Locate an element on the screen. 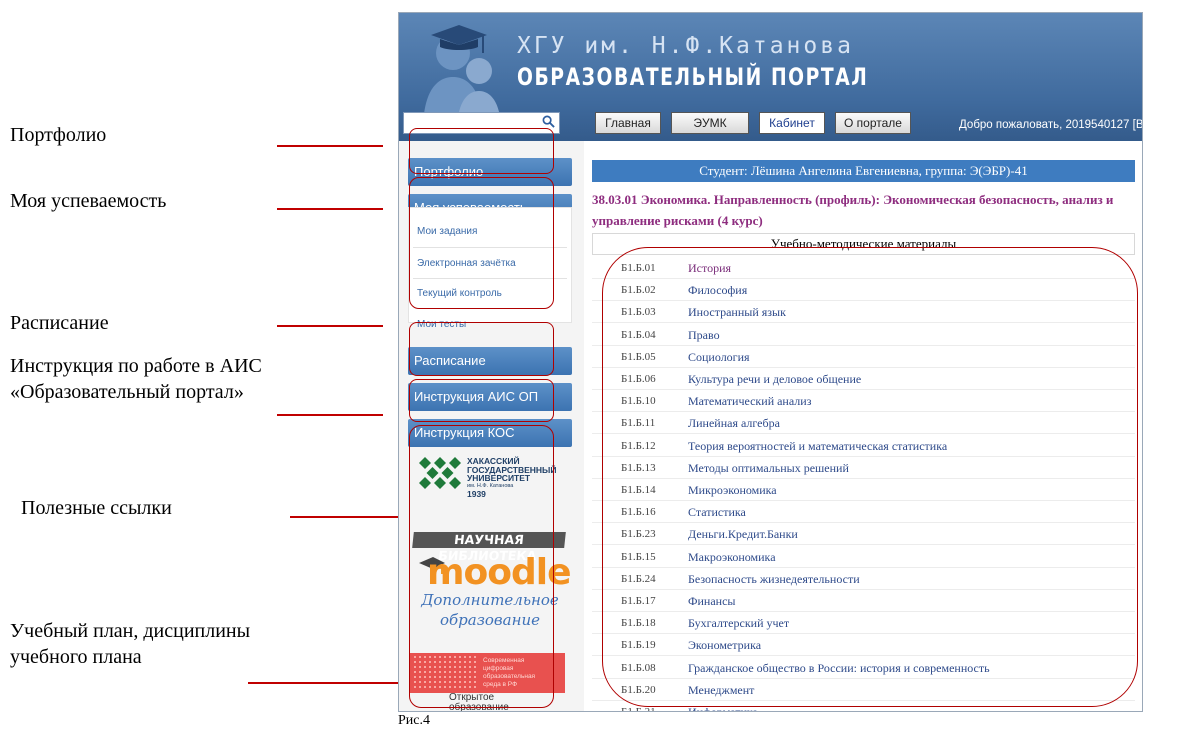 The height and width of the screenshot is (731, 1179). highlight-useful-links is located at coordinates (481, 566).